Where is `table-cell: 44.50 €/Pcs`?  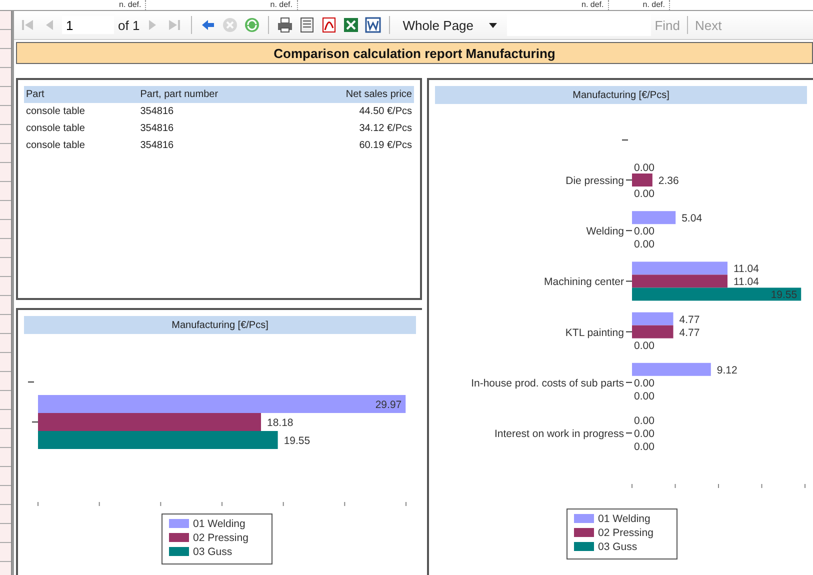
table-cell: 44.50 €/Pcs is located at coordinates (350, 111).